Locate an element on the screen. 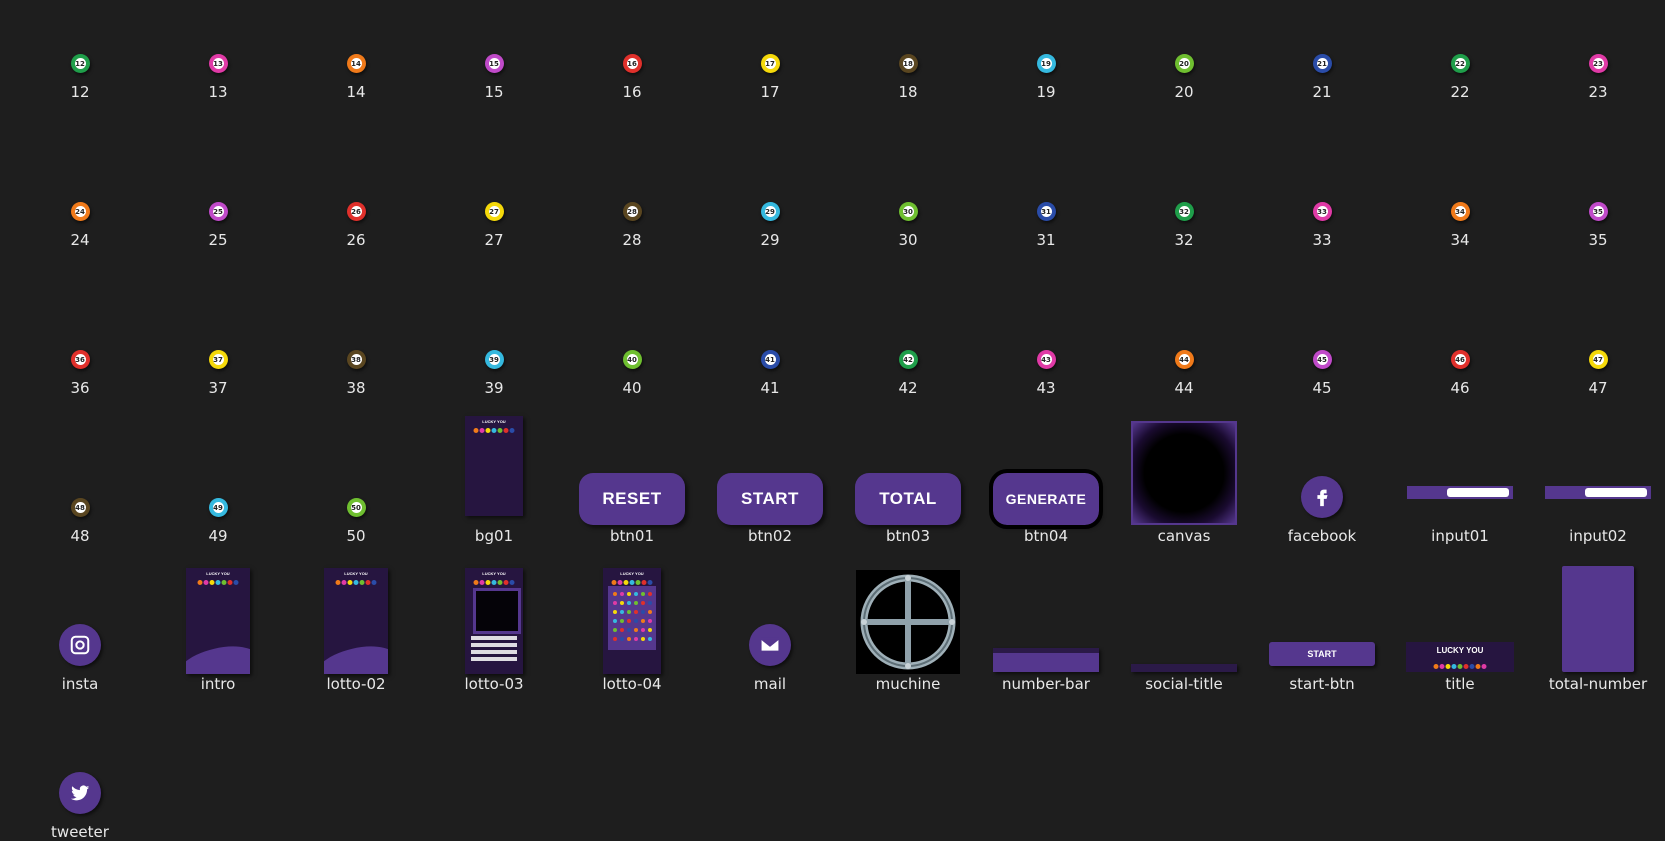 The image size is (1665, 841). lotto-ball-icon: 28 is located at coordinates (632, 211).